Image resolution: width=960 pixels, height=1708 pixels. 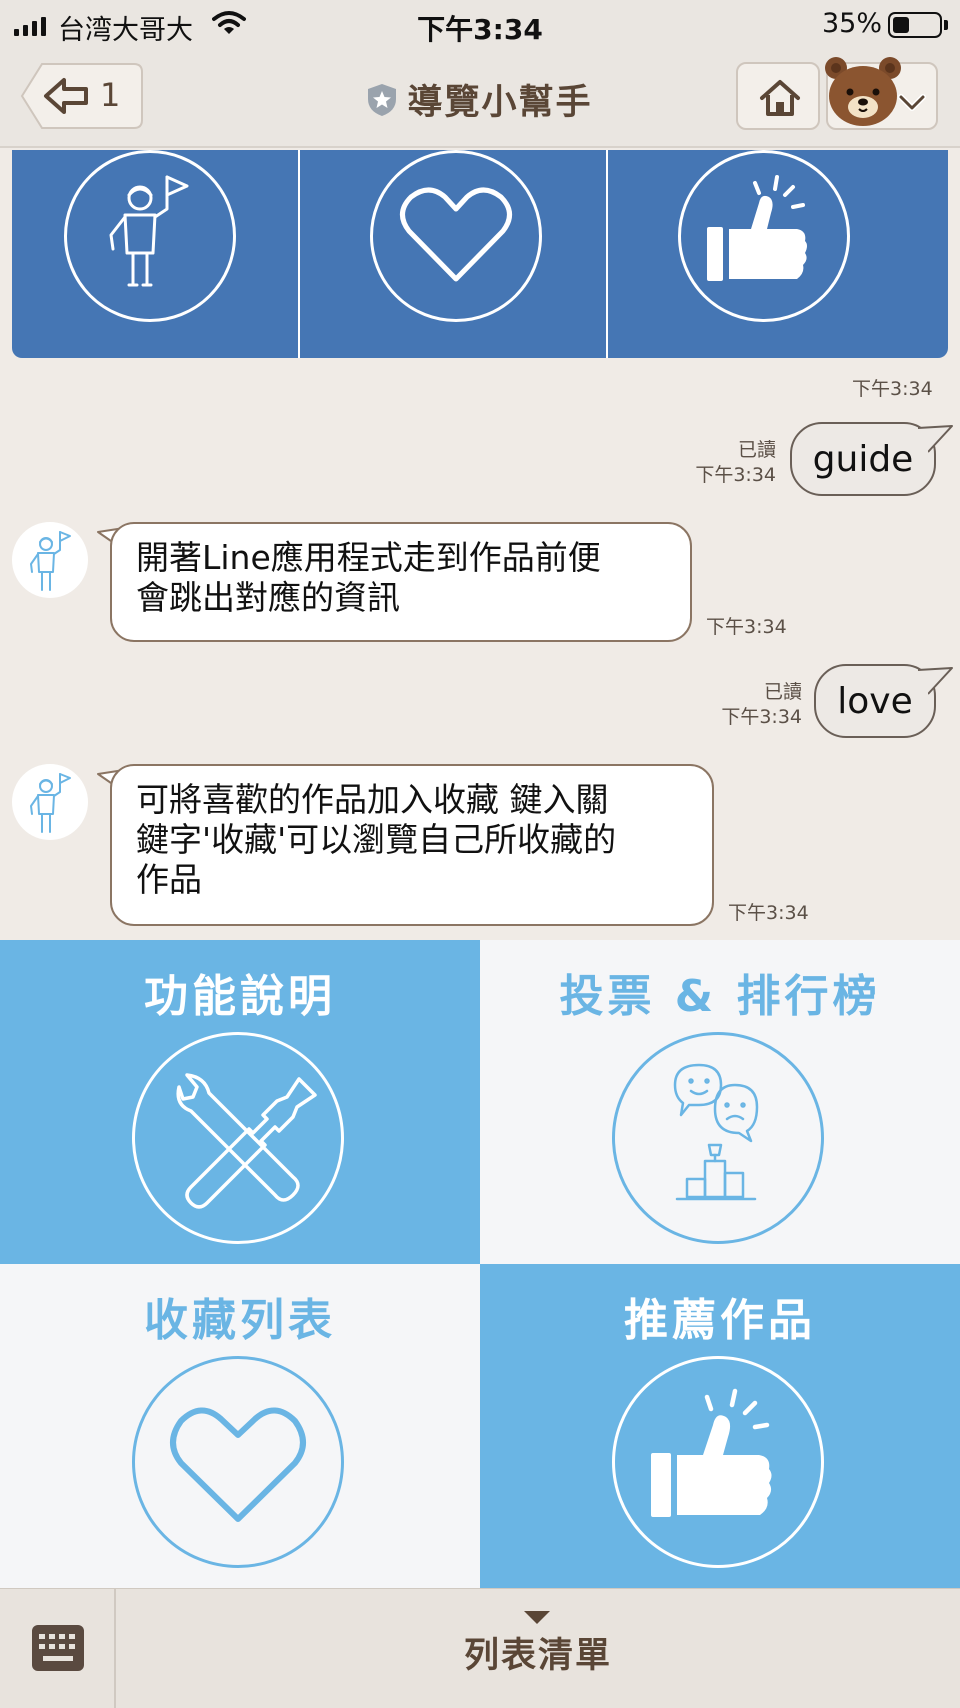 I want to click on menu-item-vote-ranking: 投票 & 排行榜, so click(x=720, y=1102).